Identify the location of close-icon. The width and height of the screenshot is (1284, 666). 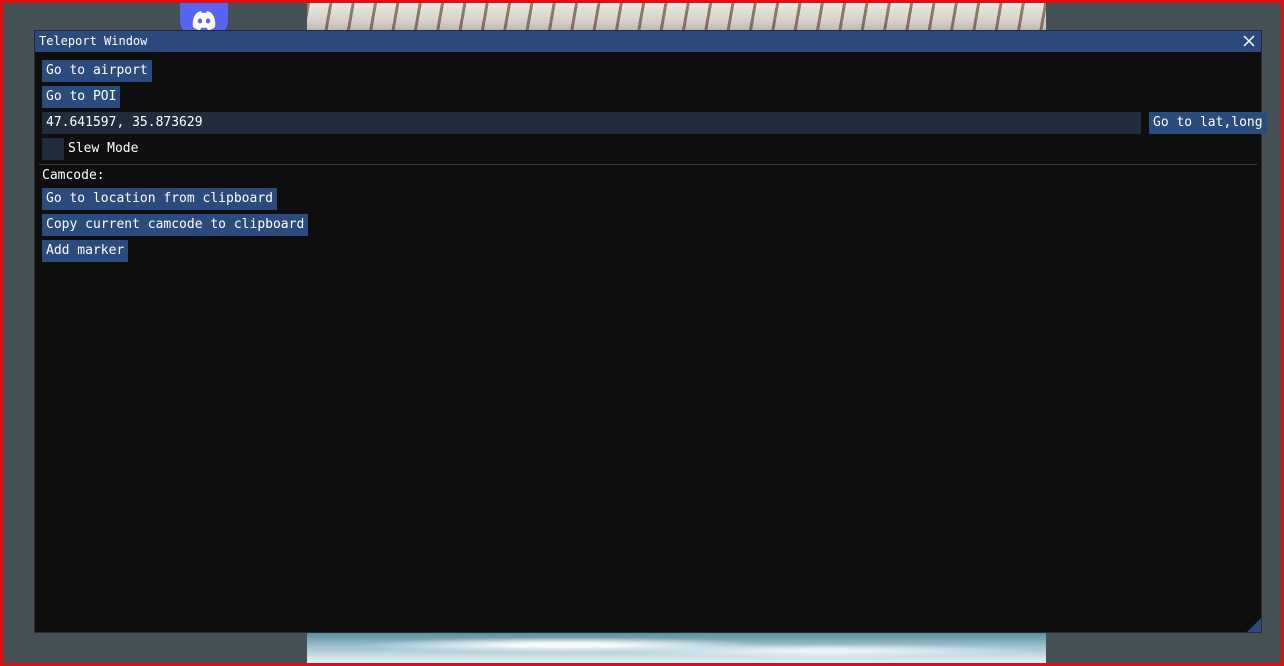
(1249, 41).